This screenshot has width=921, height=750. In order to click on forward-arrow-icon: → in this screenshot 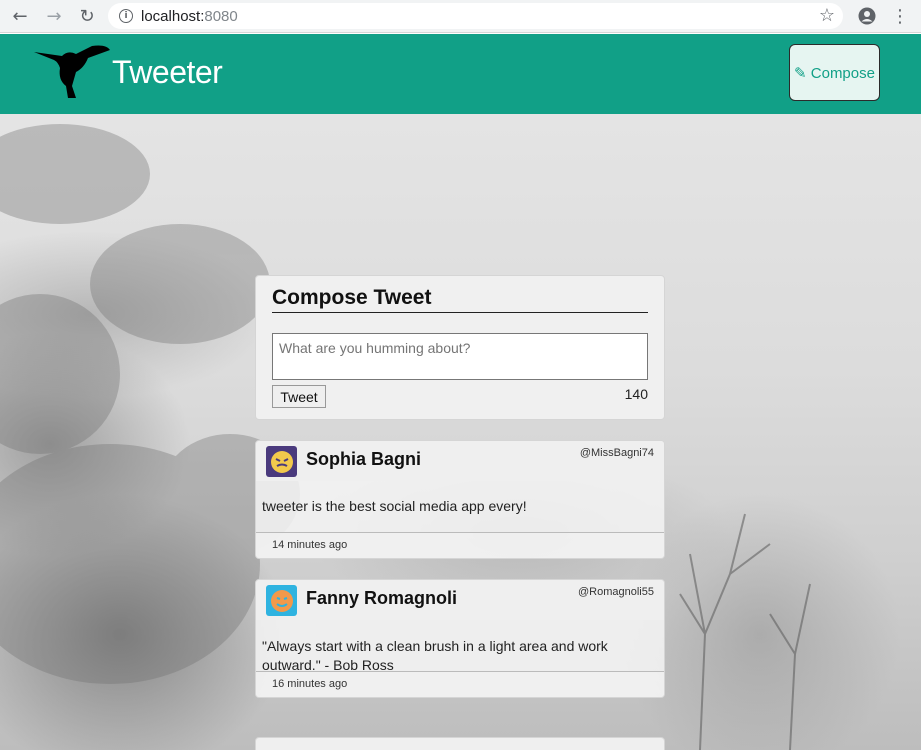, I will do `click(54, 16)`.